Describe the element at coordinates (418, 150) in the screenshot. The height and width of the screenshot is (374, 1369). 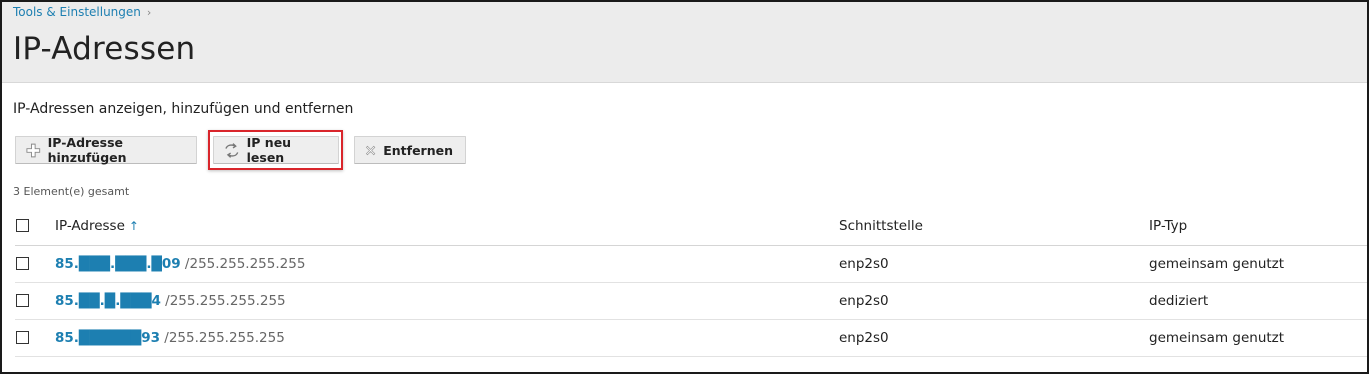
I see `remove-button-label: Entfernen` at that location.